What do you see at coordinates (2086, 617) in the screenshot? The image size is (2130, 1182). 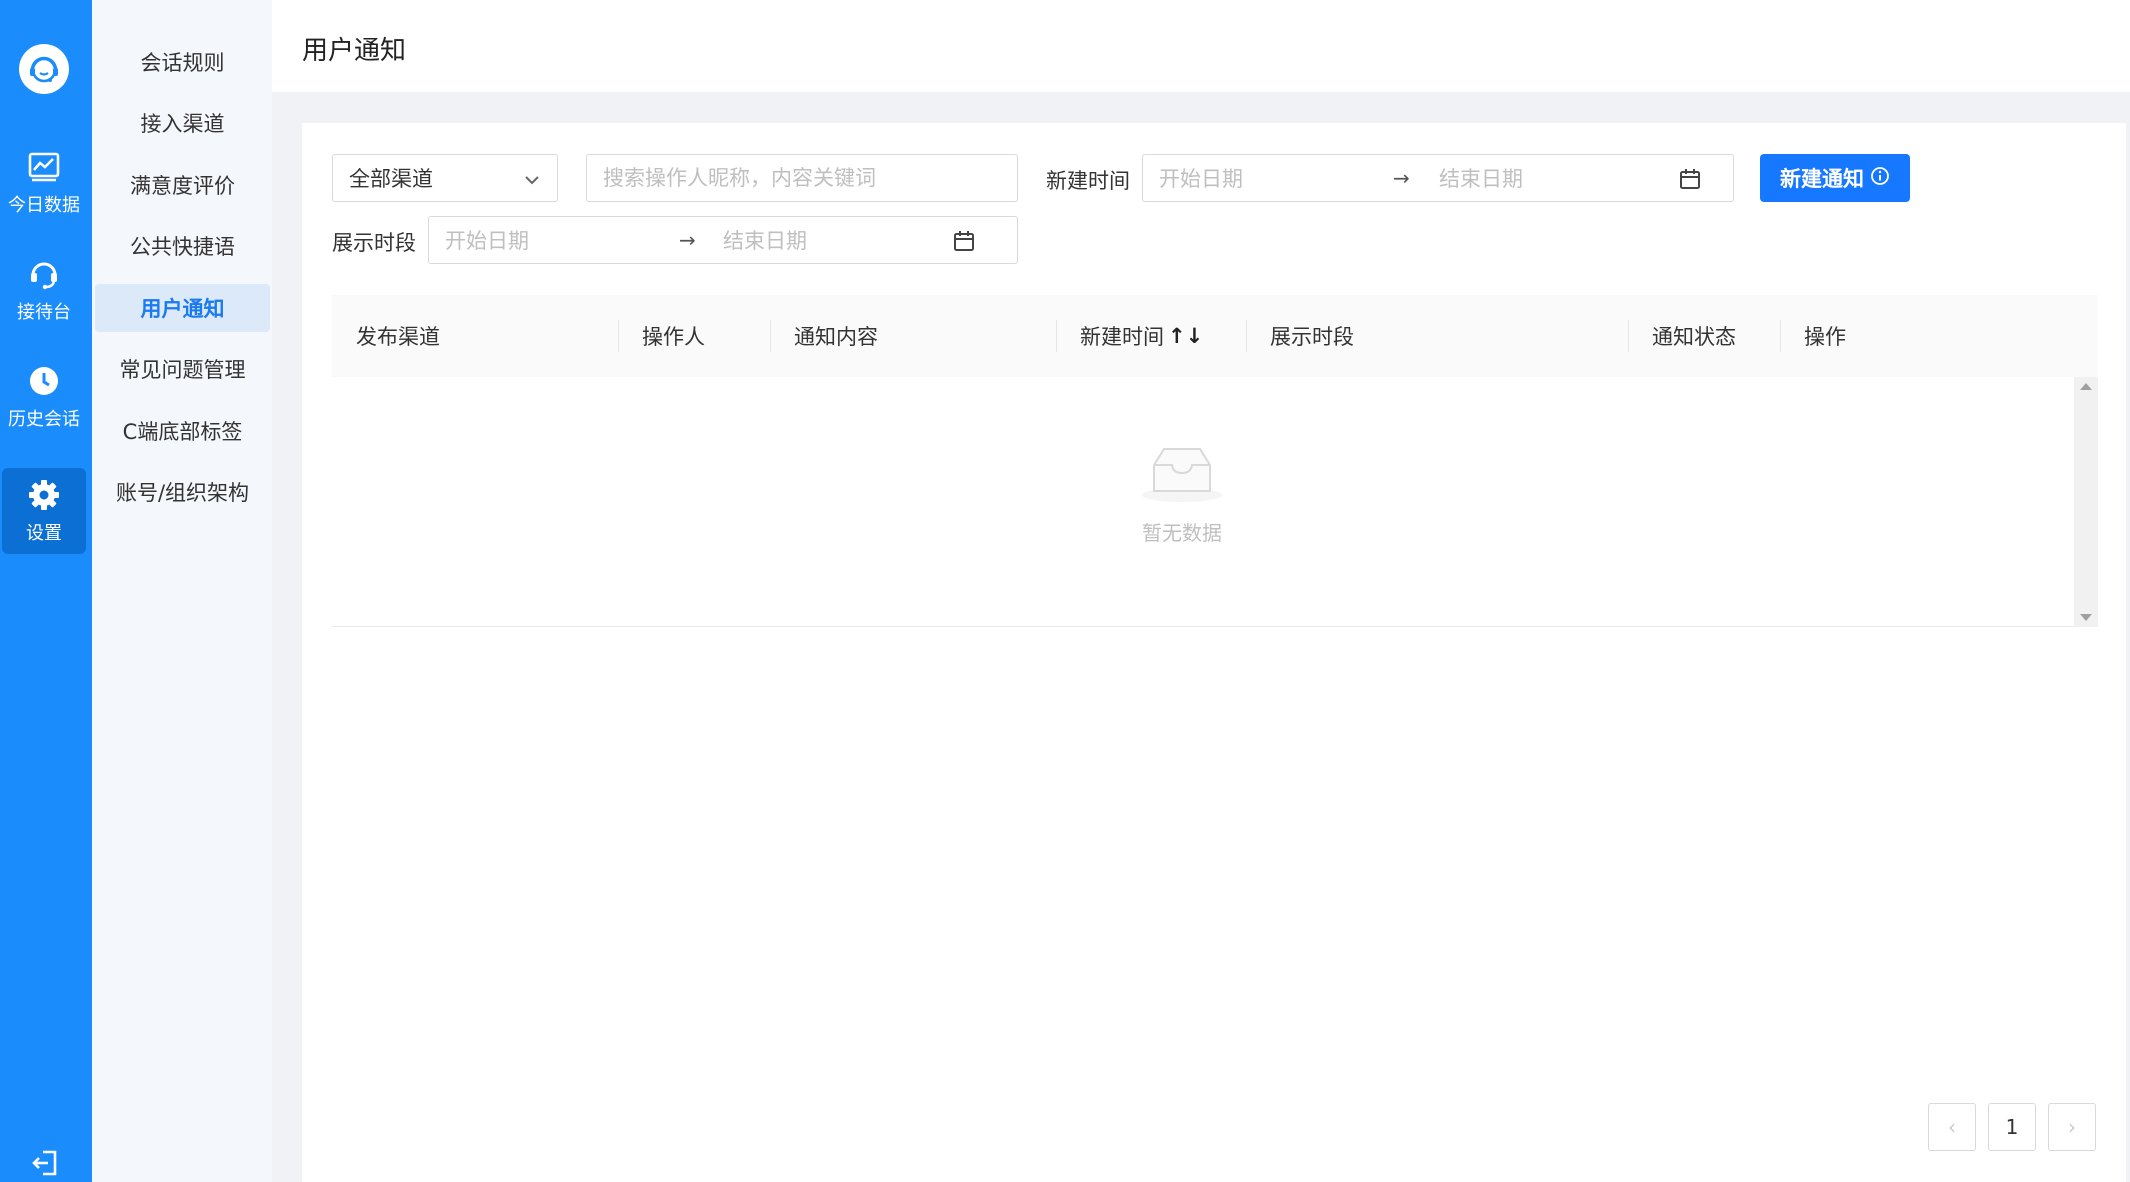 I see `scroll-down-arrow-icon` at bounding box center [2086, 617].